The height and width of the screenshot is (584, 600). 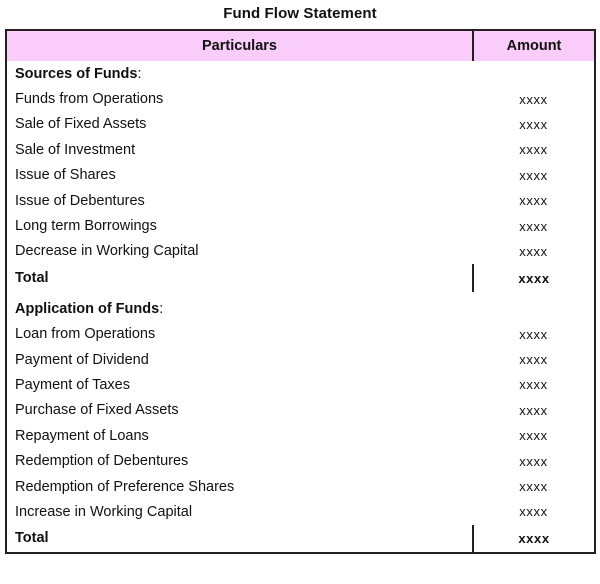 What do you see at coordinates (300, 124) in the screenshot?
I see `table-row: Sale of Fixed Assets xxxx` at bounding box center [300, 124].